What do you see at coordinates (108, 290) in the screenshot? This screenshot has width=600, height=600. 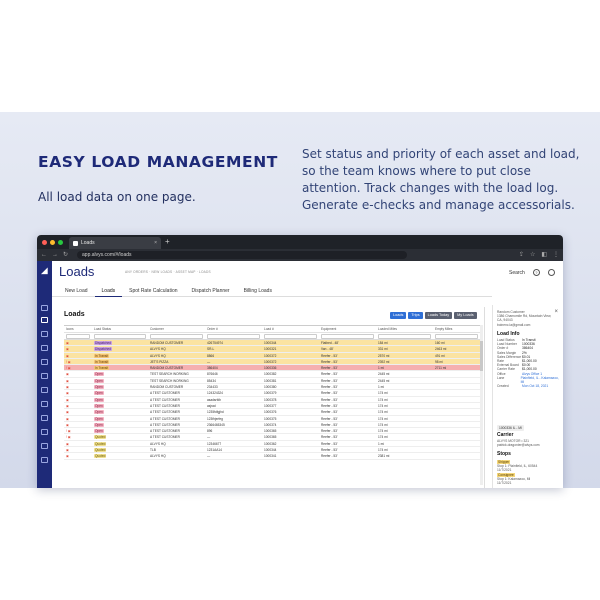 I see `tab-loads: Loads` at bounding box center [108, 290].